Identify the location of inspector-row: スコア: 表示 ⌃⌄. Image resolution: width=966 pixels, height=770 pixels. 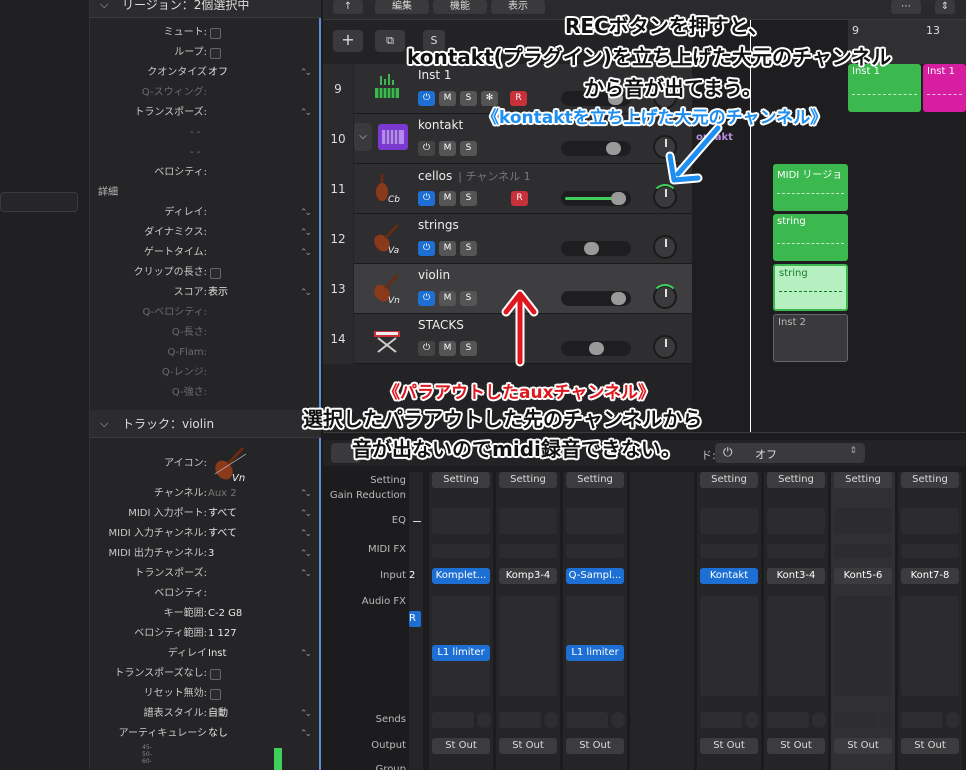
(205, 293).